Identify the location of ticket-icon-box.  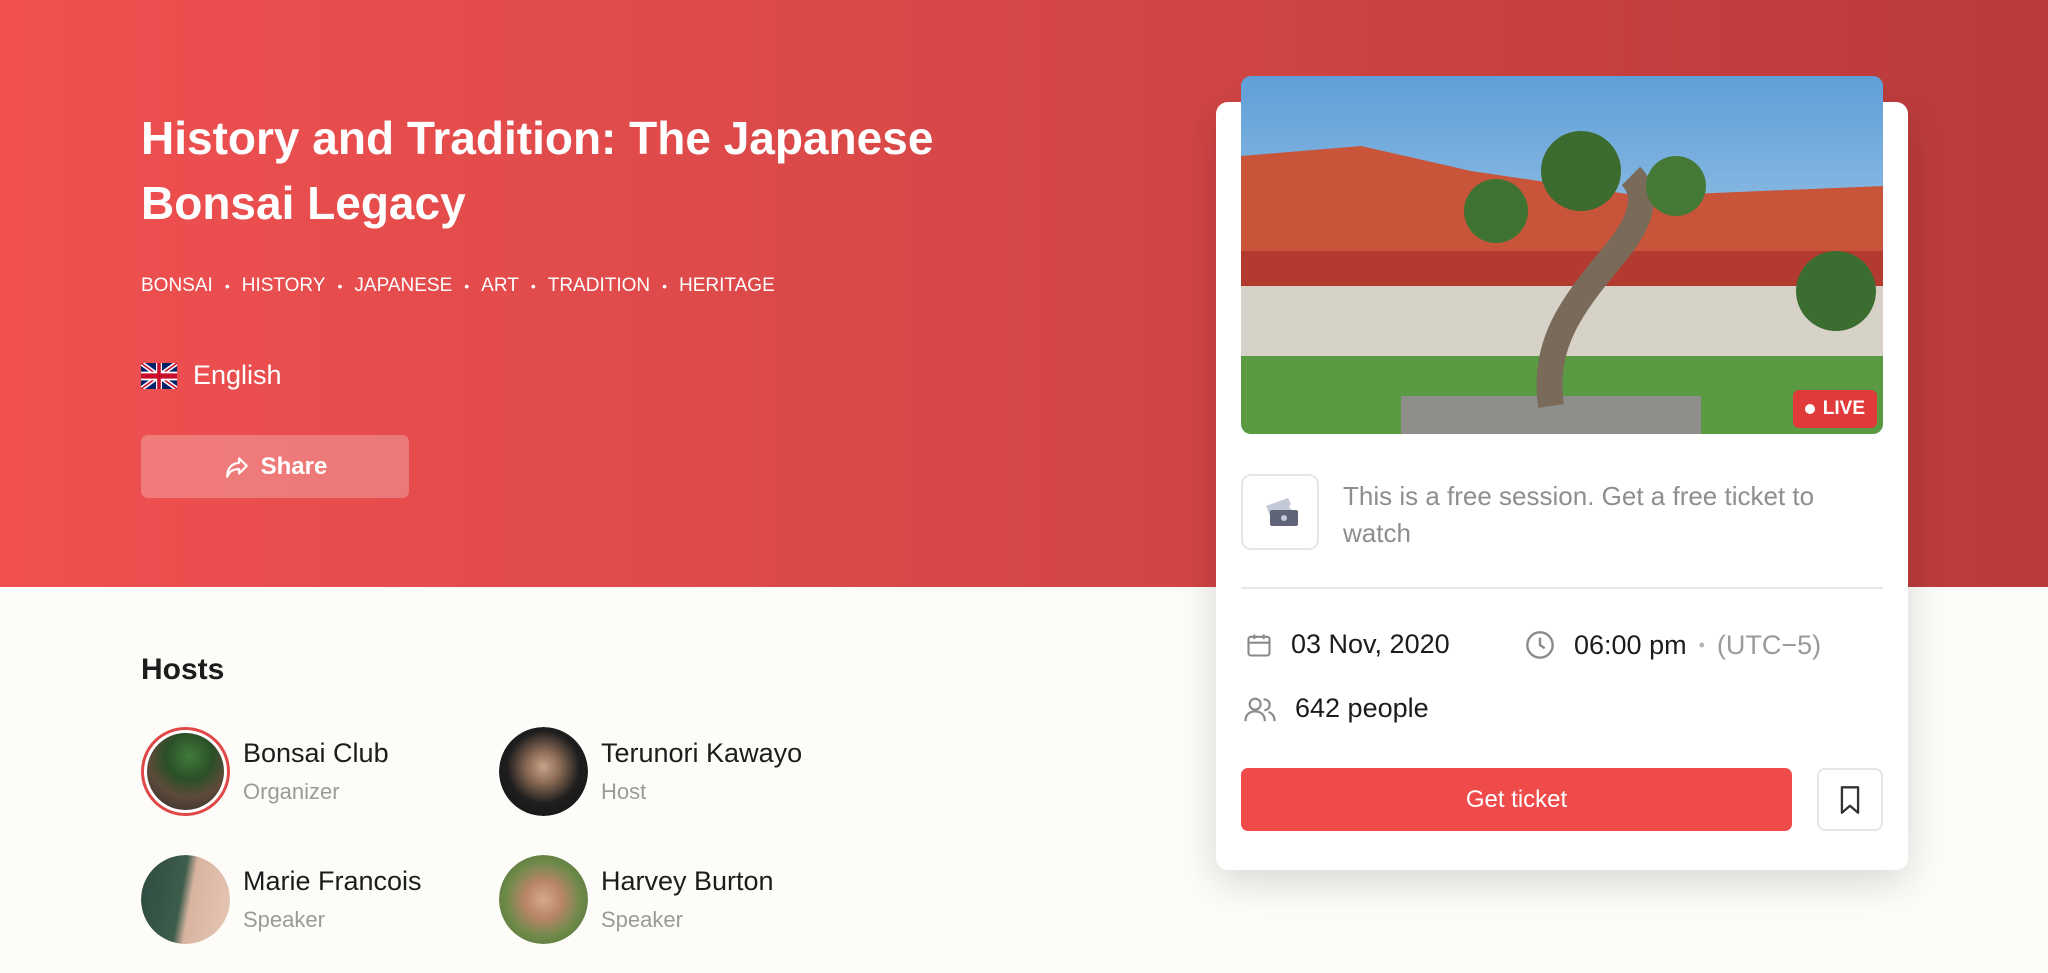
(1280, 512).